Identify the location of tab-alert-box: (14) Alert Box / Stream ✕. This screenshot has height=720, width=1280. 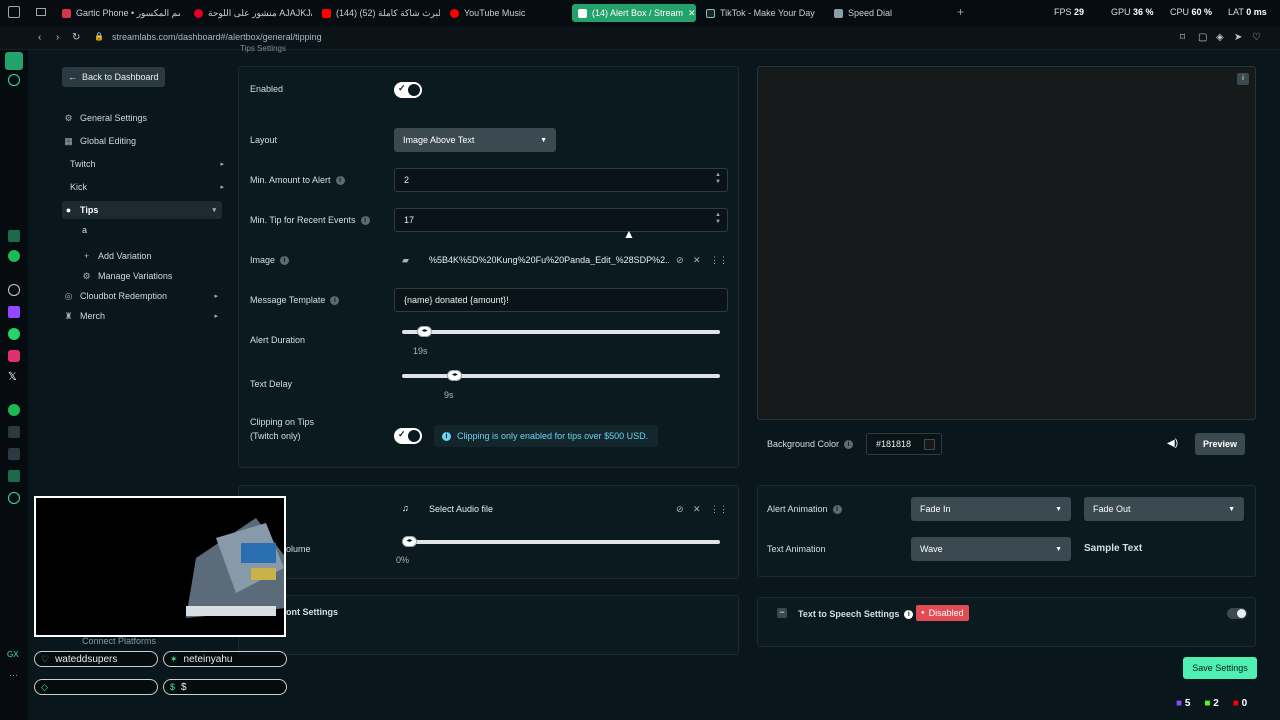
(634, 13).